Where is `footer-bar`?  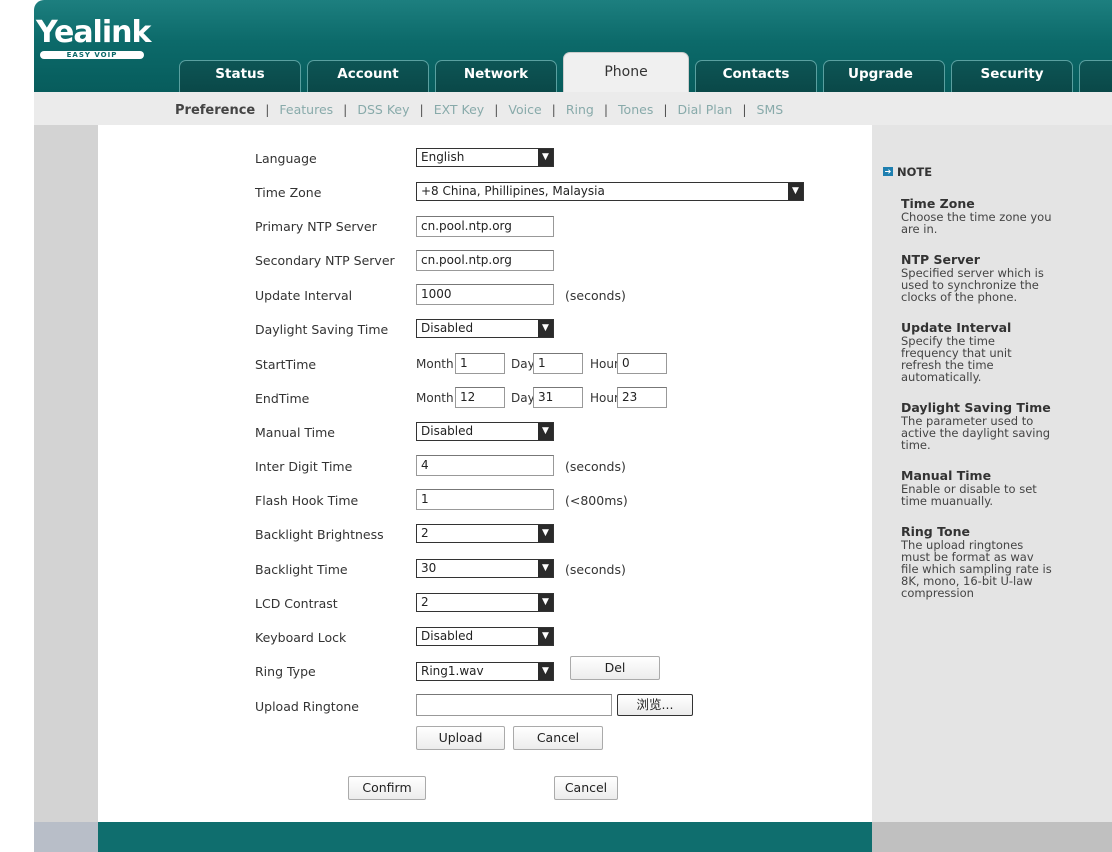
footer-bar is located at coordinates (485, 837).